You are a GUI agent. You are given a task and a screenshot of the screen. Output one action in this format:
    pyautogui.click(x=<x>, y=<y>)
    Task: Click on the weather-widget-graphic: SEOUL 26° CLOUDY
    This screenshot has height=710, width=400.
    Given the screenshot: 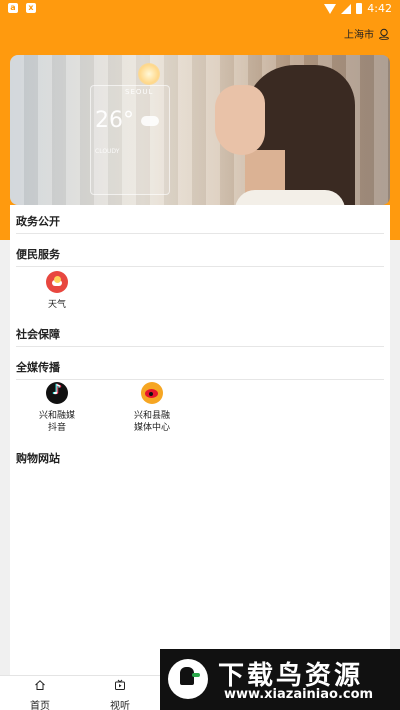 What is the action you would take?
    pyautogui.click(x=130, y=140)
    